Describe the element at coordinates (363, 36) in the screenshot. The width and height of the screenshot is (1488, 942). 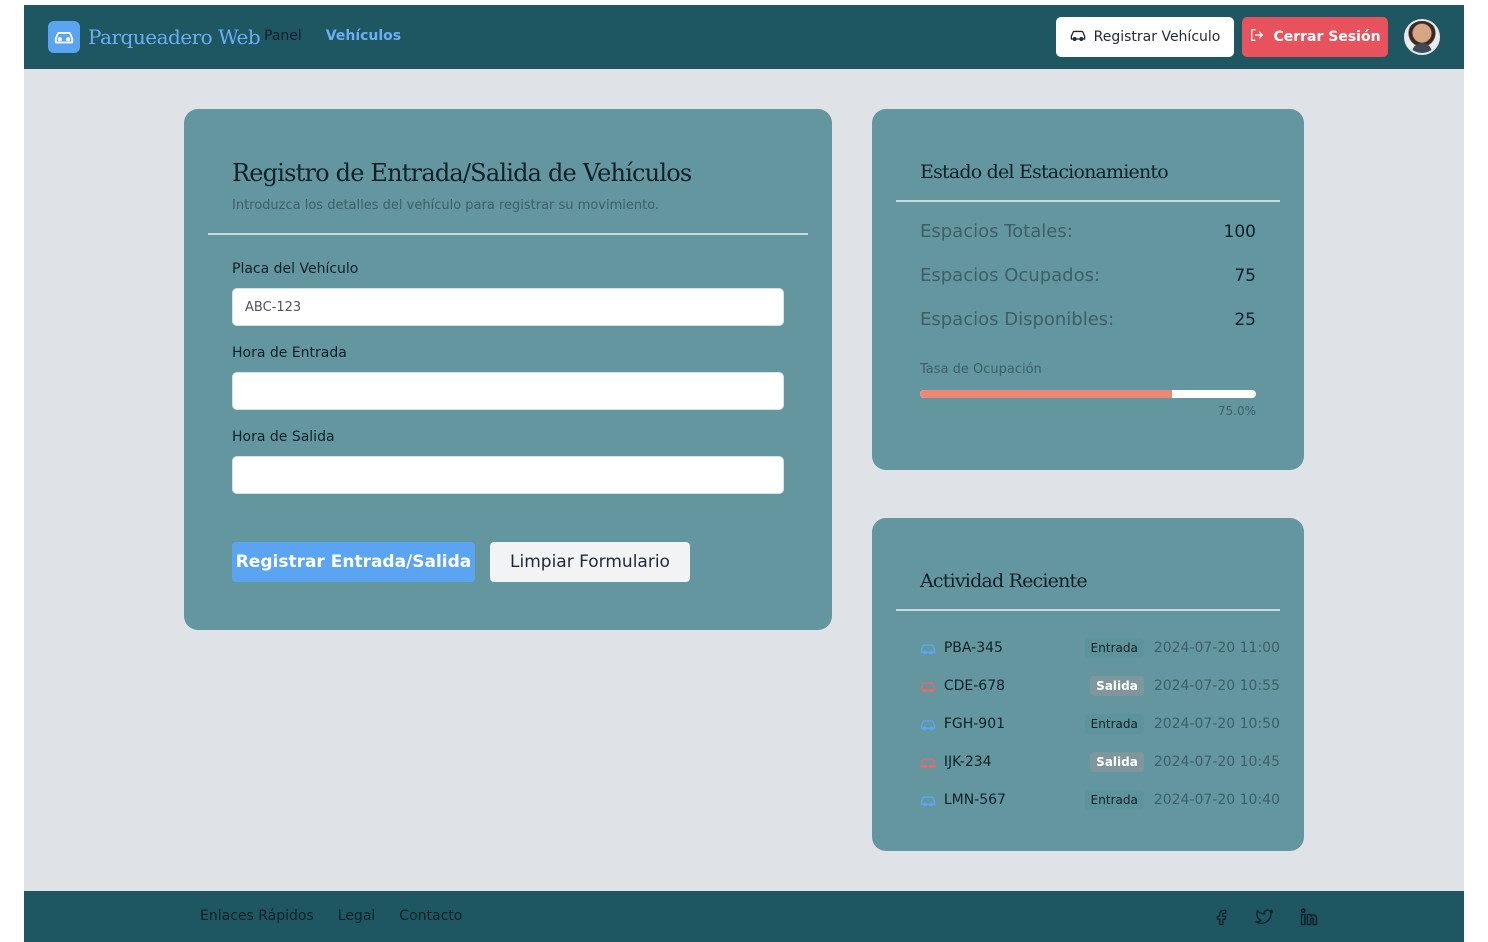
I see `nav-item-vehicles: Vehículos` at that location.